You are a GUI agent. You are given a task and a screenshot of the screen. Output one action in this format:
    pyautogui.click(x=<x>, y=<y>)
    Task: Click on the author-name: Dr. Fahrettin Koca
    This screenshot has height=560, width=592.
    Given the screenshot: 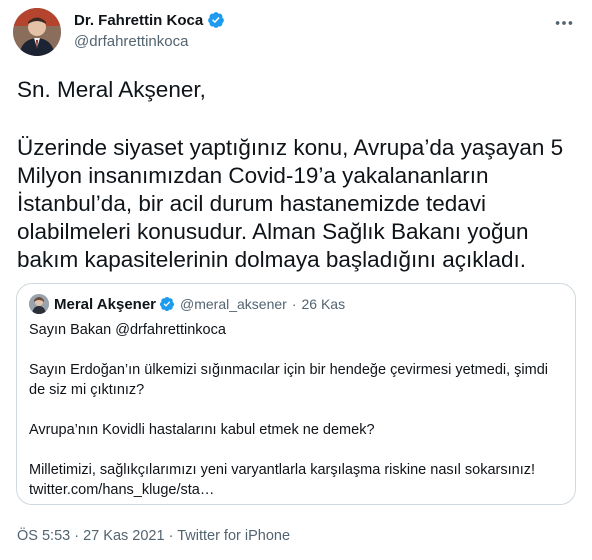 What is the action you would take?
    pyautogui.click(x=138, y=20)
    